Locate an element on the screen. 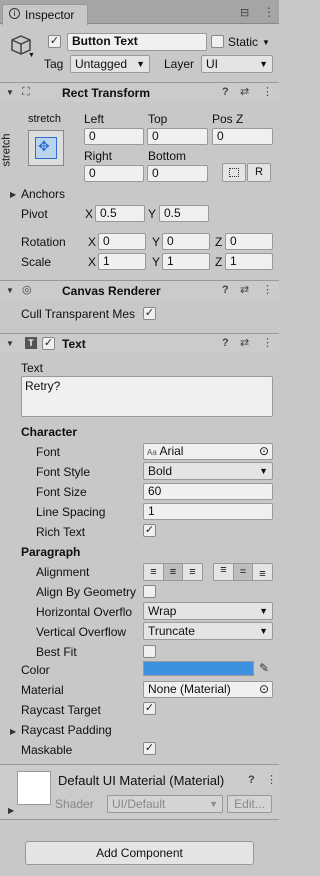 This screenshot has height=876, width=320. best-fit-checkbox is located at coordinates (149, 651).